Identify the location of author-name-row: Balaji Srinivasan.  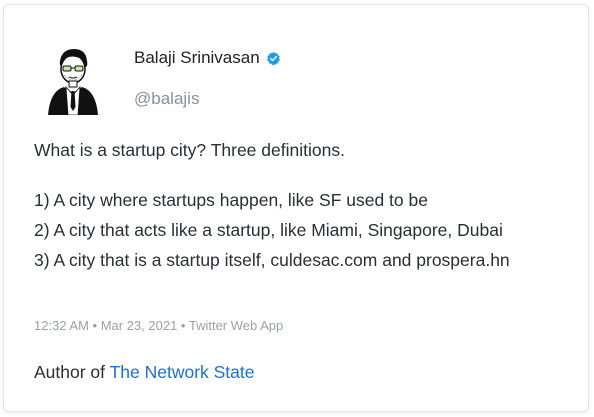
(207, 58).